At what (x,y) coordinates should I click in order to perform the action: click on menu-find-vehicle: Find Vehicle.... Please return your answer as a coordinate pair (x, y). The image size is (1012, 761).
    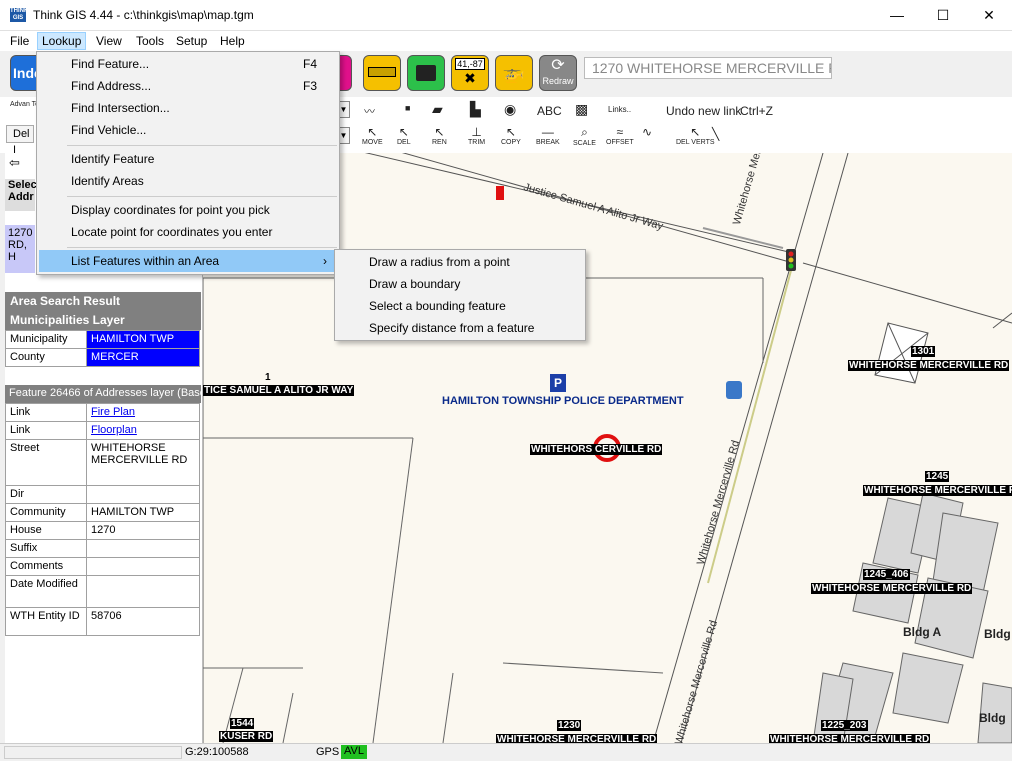
    Looking at the image, I should click on (188, 130).